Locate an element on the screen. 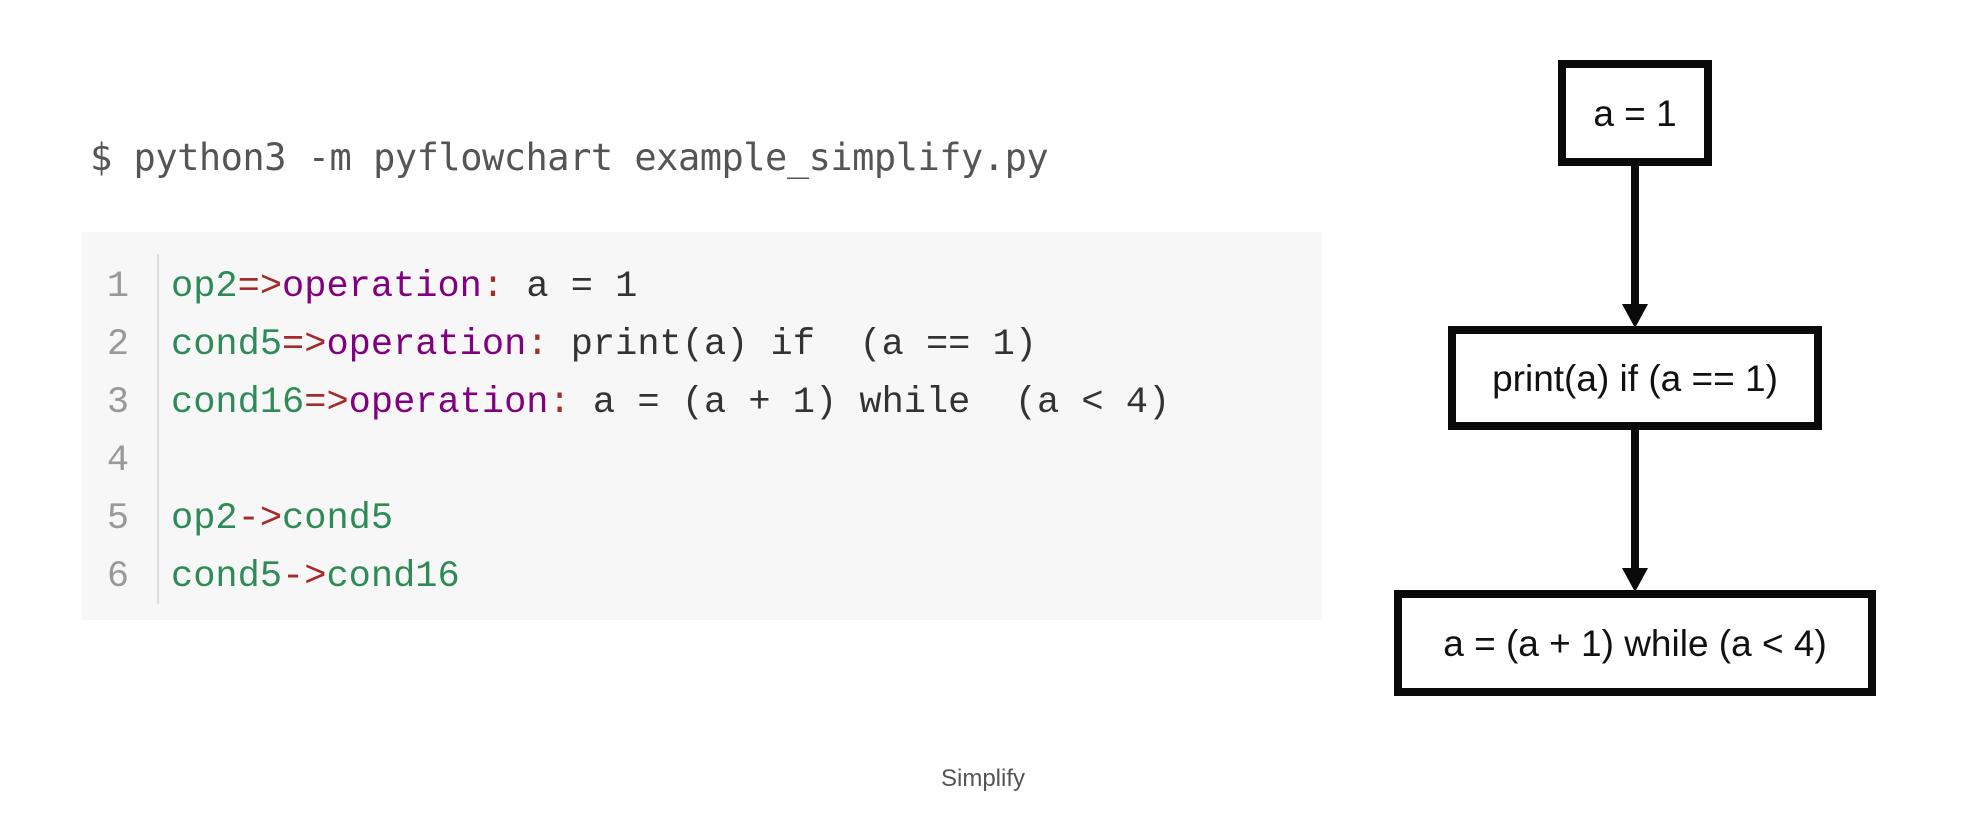 This screenshot has height=838, width=1966. flow-node-op2: a = 1 is located at coordinates (1635, 113).